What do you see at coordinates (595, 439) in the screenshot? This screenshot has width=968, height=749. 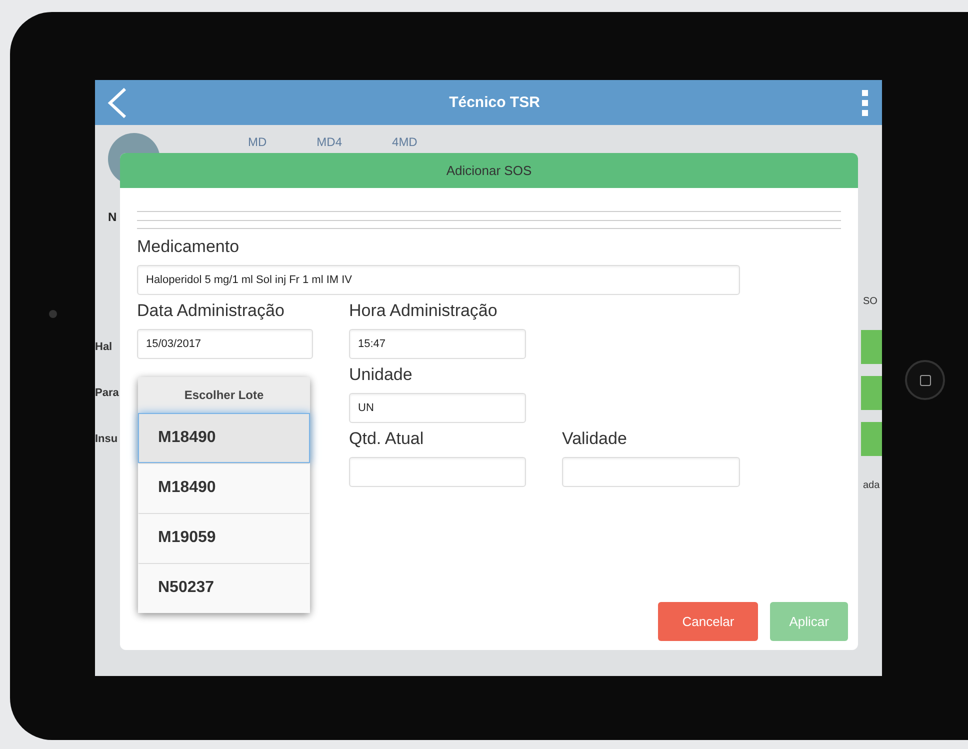 I see `field-label: Validade` at bounding box center [595, 439].